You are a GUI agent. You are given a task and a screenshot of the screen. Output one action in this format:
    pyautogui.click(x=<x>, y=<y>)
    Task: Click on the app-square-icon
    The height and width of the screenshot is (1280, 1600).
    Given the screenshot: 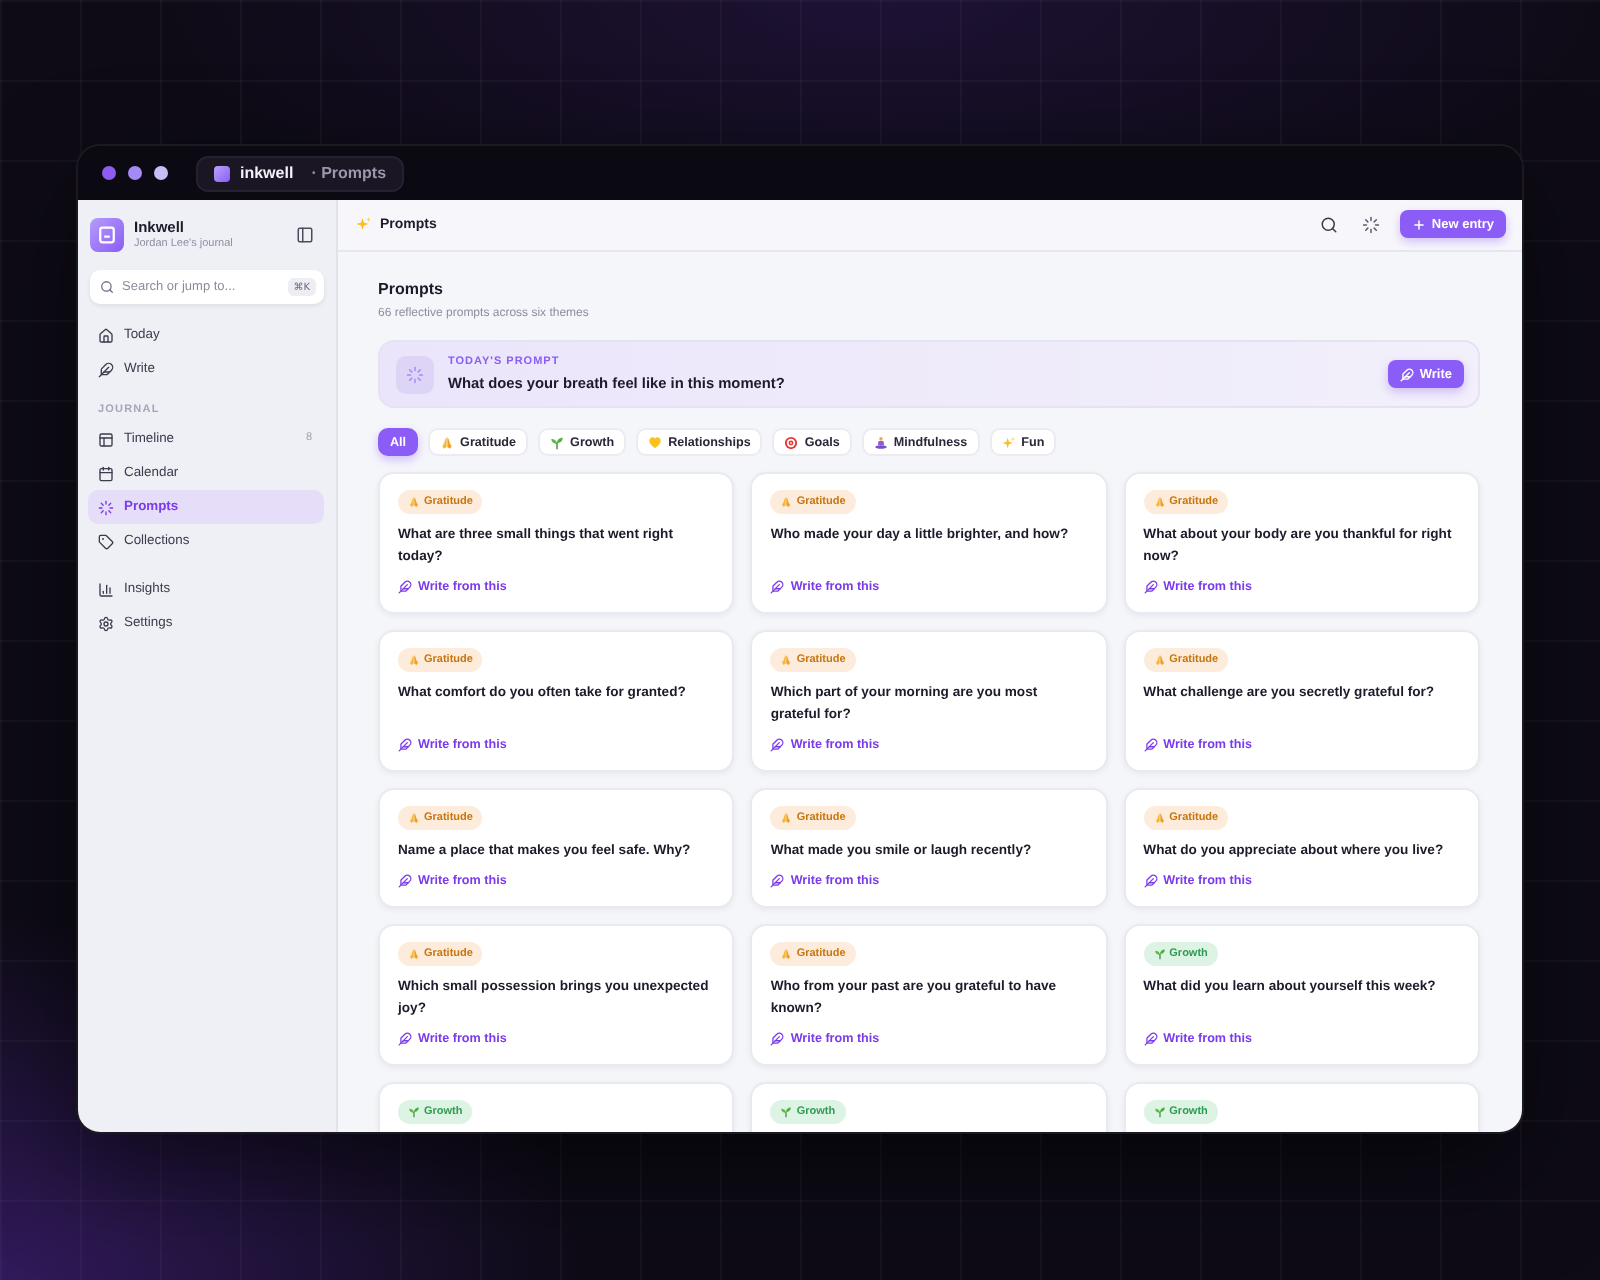 What is the action you would take?
    pyautogui.click(x=222, y=173)
    